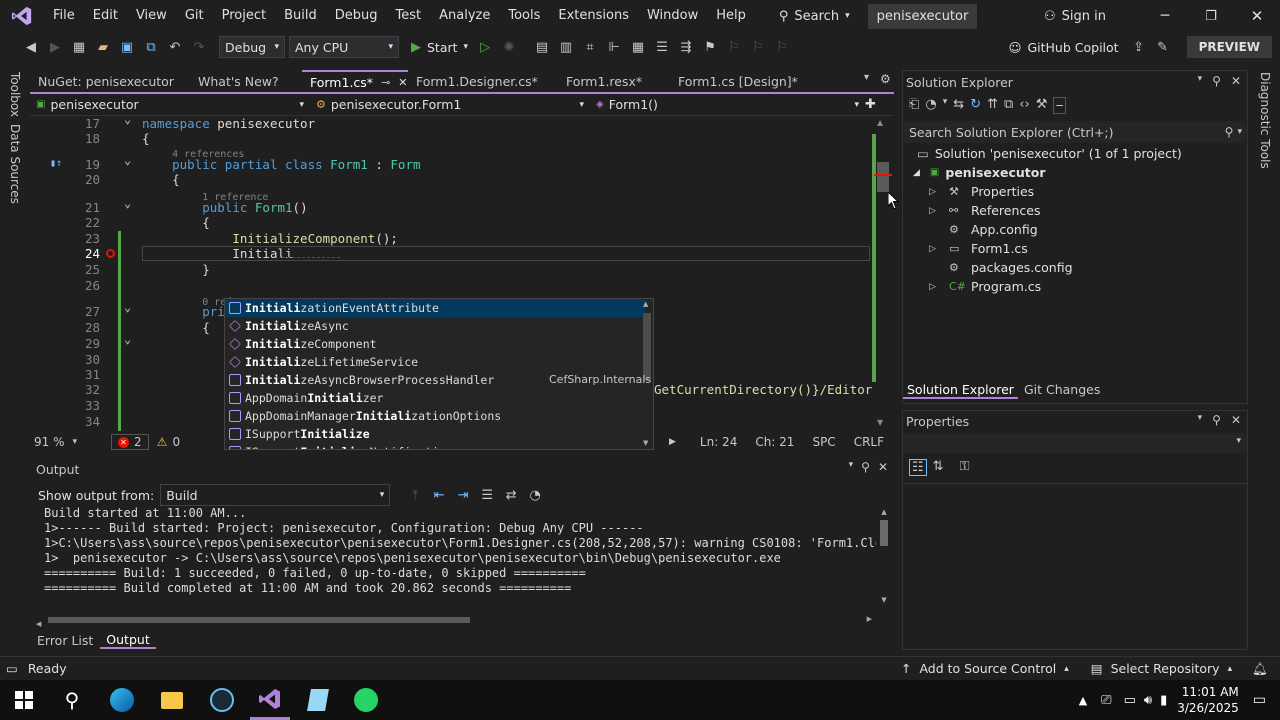 This screenshot has width=1280, height=720. Describe the element at coordinates (259, 620) in the screenshot. I see `scroll-thumb` at that location.